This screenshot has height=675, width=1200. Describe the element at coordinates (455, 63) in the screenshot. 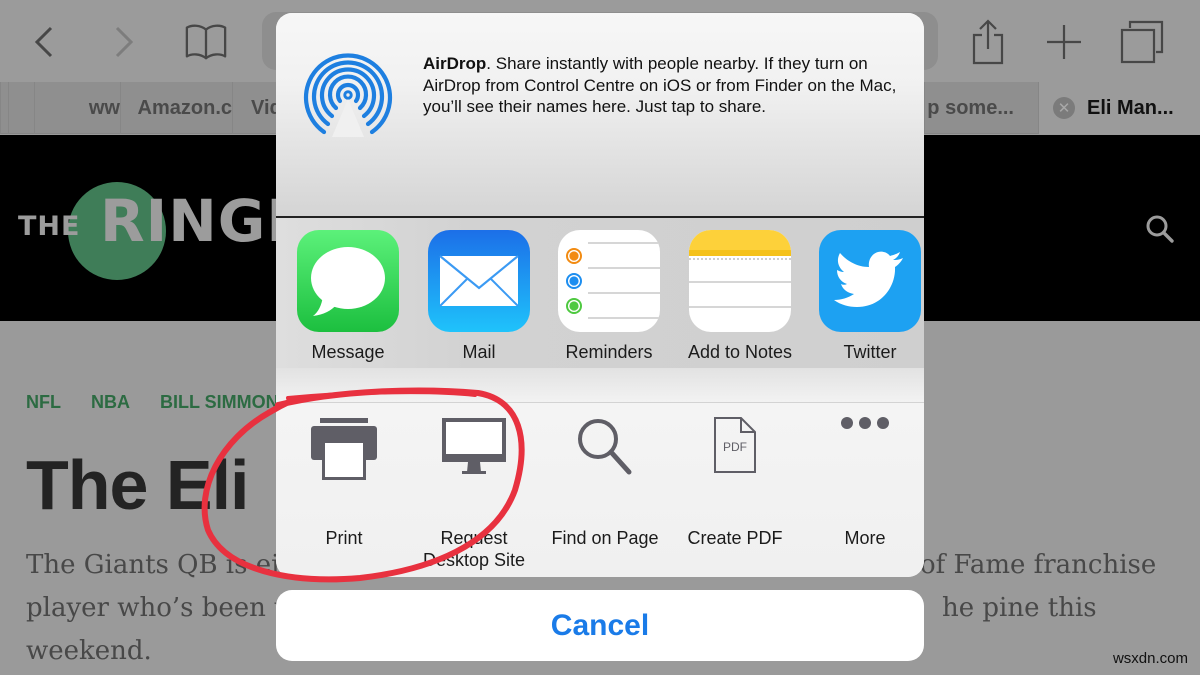

I see `airdrop-title: AirDrop` at that location.